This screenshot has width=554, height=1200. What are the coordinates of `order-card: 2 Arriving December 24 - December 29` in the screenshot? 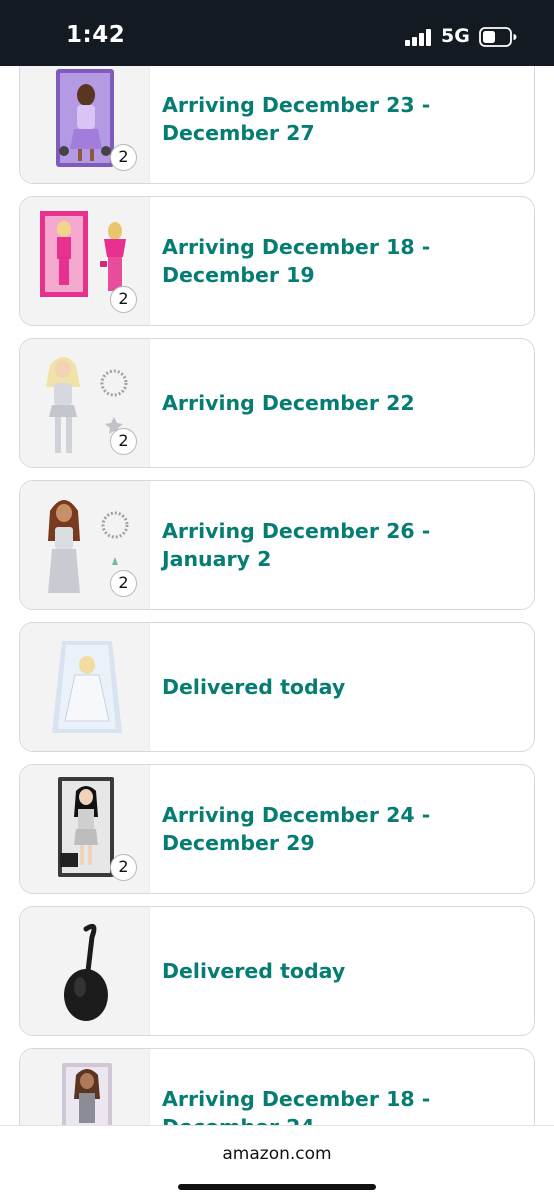 It's located at (277, 829).